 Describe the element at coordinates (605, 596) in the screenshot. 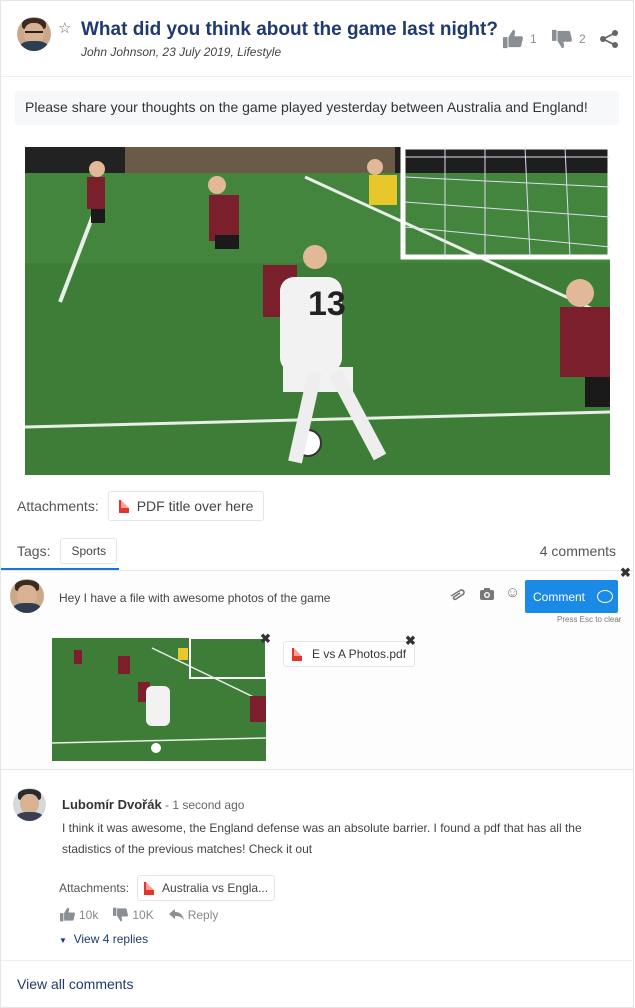

I see `speech-bubble-icon` at that location.